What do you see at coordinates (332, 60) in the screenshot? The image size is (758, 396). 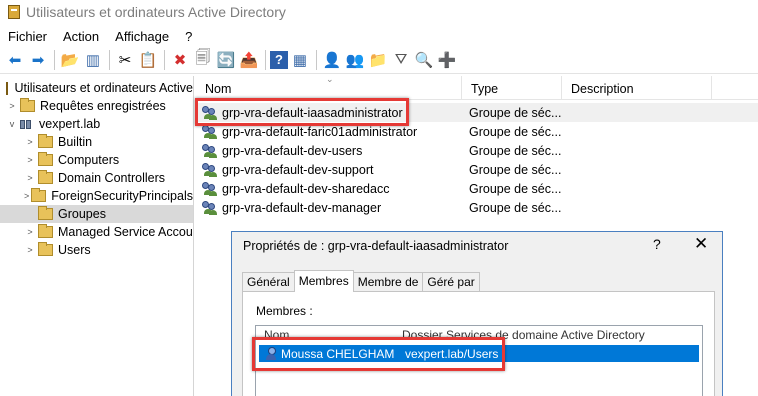 I see `new-user-icon: 👤` at bounding box center [332, 60].